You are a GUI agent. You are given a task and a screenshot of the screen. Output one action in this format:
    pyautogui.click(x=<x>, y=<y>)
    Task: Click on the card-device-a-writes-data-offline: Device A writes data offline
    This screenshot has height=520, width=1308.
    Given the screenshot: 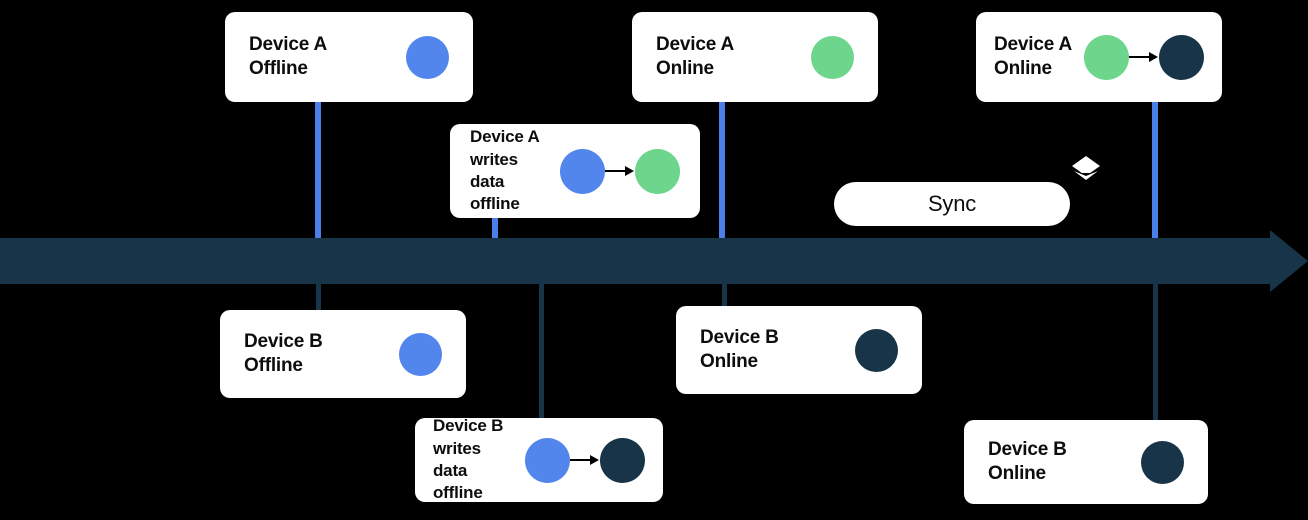 What is the action you would take?
    pyautogui.click(x=575, y=171)
    